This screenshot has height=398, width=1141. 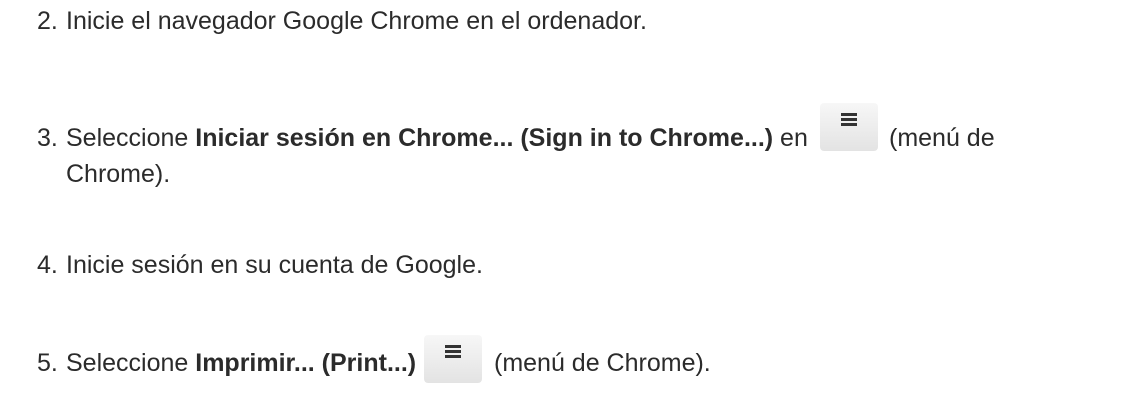 I want to click on step-number: 4., so click(x=47, y=265).